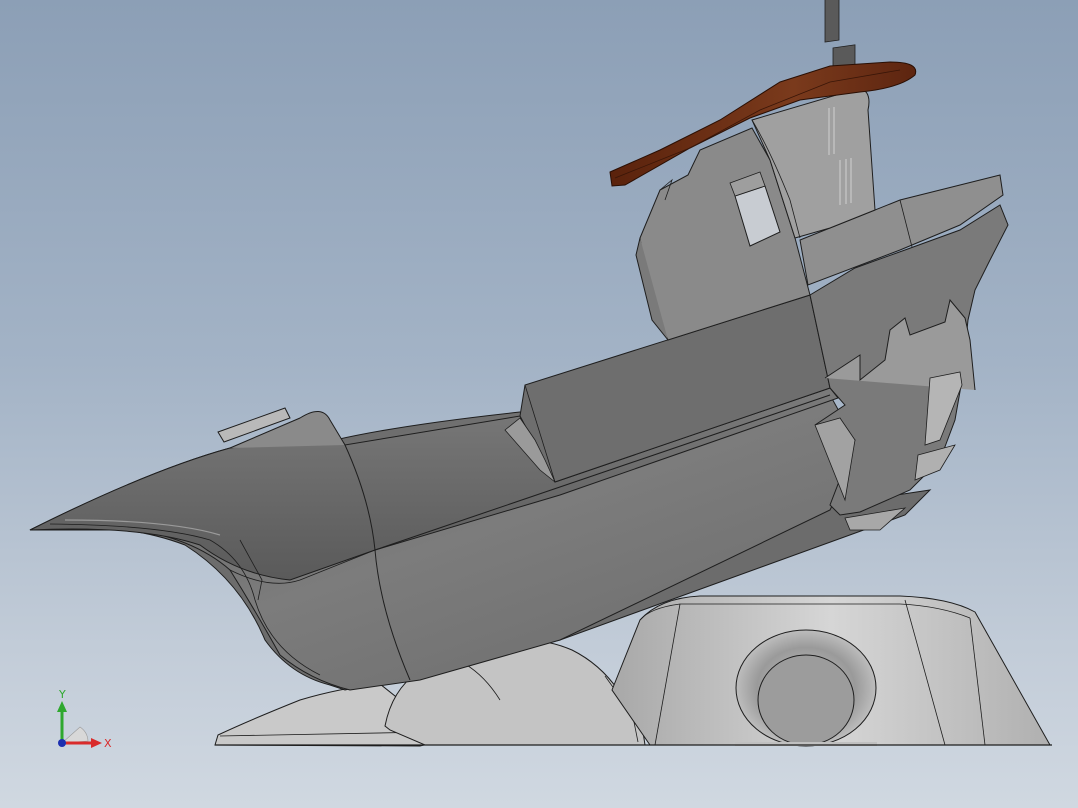 The width and height of the screenshot is (1078, 808). I want to click on base-wheel-recess, so click(806, 688).